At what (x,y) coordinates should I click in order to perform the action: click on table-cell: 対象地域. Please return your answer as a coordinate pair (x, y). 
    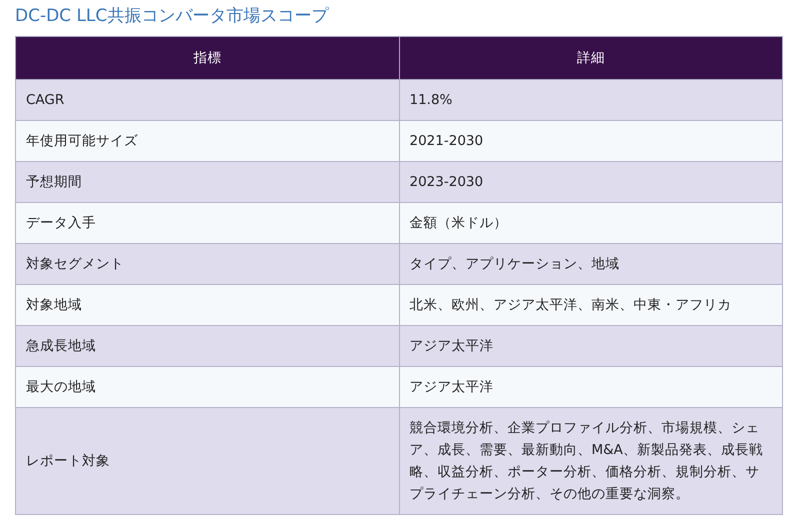
    Looking at the image, I should click on (207, 305).